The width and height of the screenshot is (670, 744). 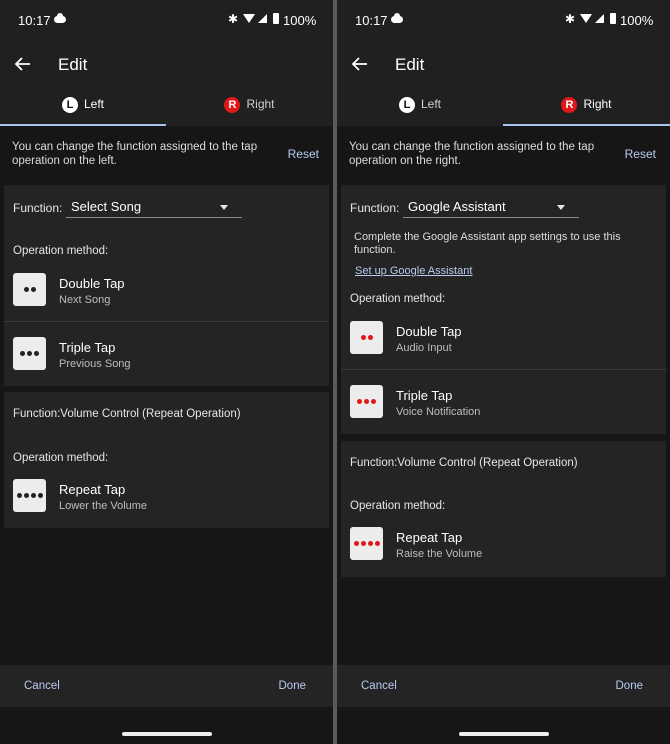 I want to click on function-select-value: Google Assistant, so click(x=457, y=206).